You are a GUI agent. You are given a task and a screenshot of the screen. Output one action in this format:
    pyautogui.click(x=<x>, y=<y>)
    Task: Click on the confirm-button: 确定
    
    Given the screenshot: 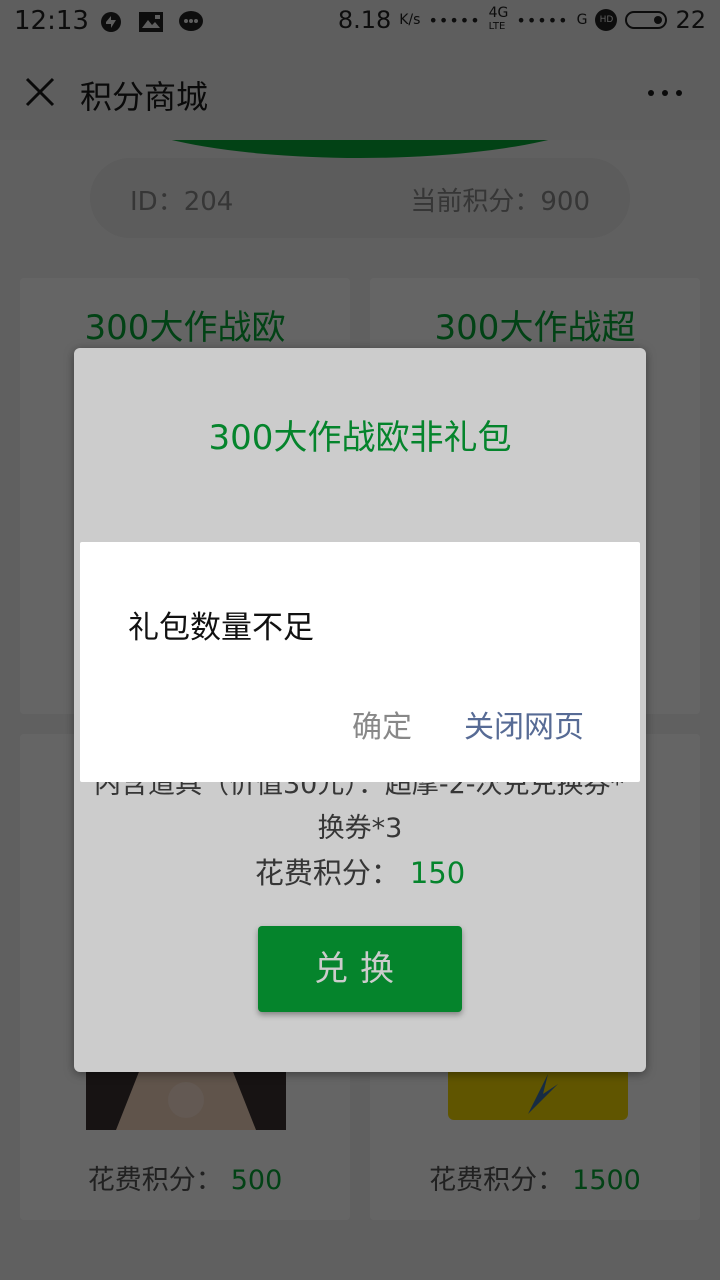 What is the action you would take?
    pyautogui.click(x=382, y=724)
    